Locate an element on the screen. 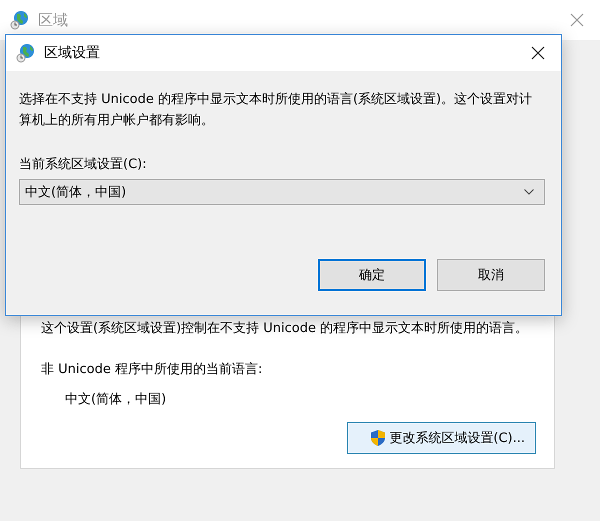 The height and width of the screenshot is (521, 600). dialog-title: 区域设置 is located at coordinates (72, 53).